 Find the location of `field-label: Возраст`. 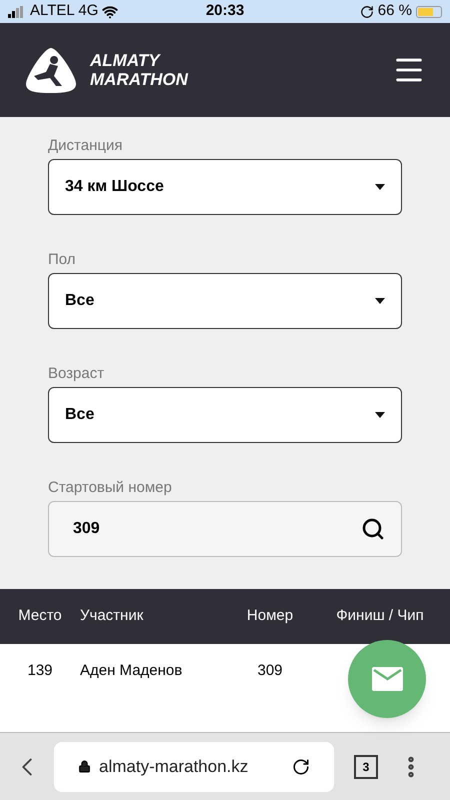

field-label: Возраст is located at coordinates (77, 374).